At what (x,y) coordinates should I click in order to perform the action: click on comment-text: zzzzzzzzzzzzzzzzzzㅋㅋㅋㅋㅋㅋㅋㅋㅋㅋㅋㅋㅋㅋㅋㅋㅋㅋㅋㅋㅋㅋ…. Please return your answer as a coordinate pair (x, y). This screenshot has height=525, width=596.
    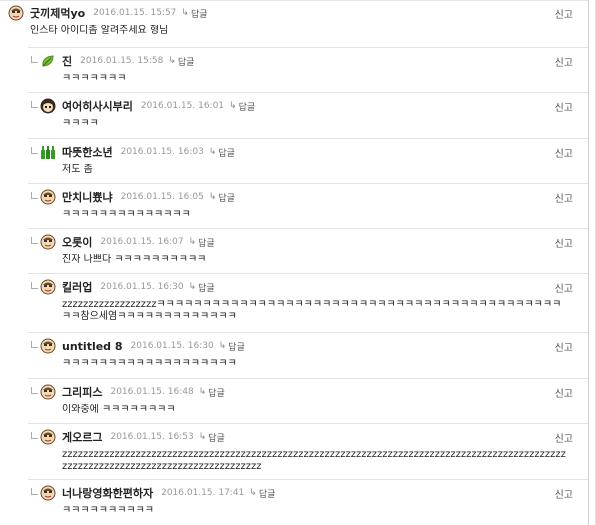
    Looking at the image, I should click on (312, 310).